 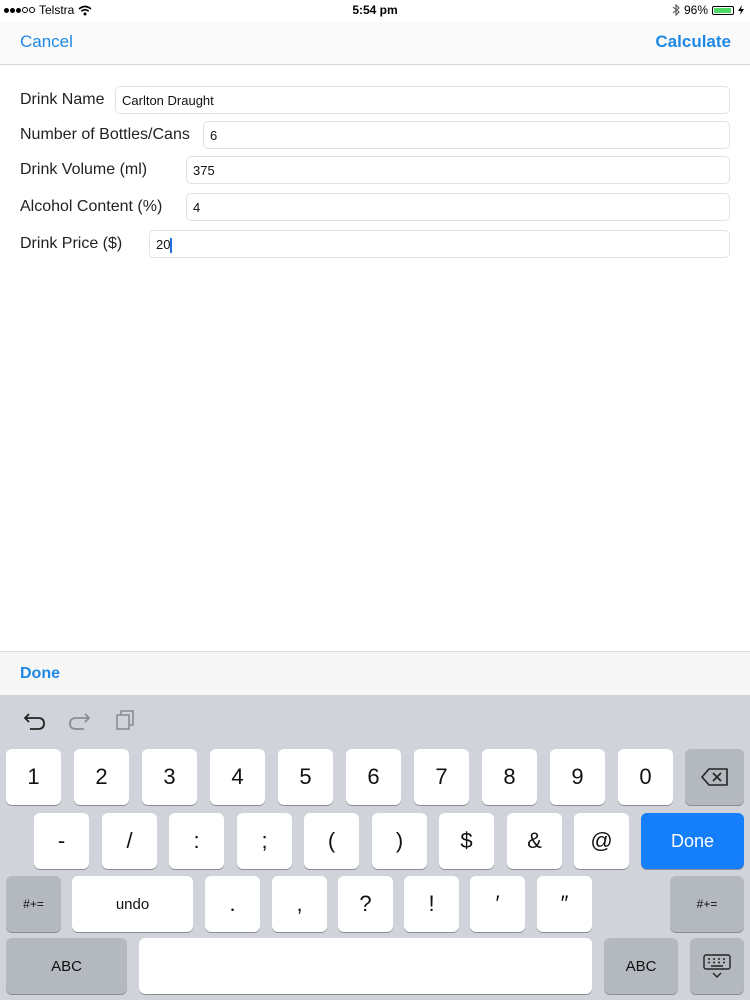 What do you see at coordinates (601, 841) in the screenshot?
I see `key-at: @` at bounding box center [601, 841].